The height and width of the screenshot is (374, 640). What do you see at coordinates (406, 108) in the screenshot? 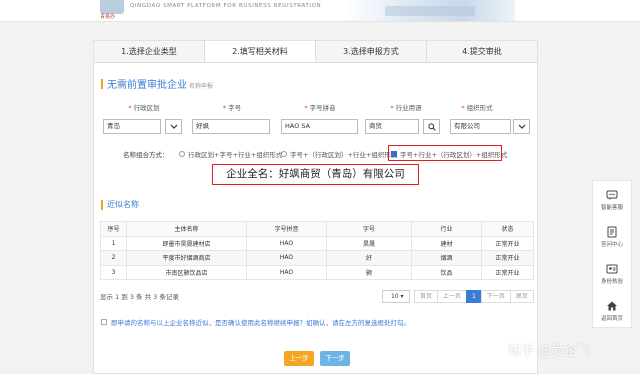
I see `industry-label: * 行业用语` at bounding box center [406, 108].